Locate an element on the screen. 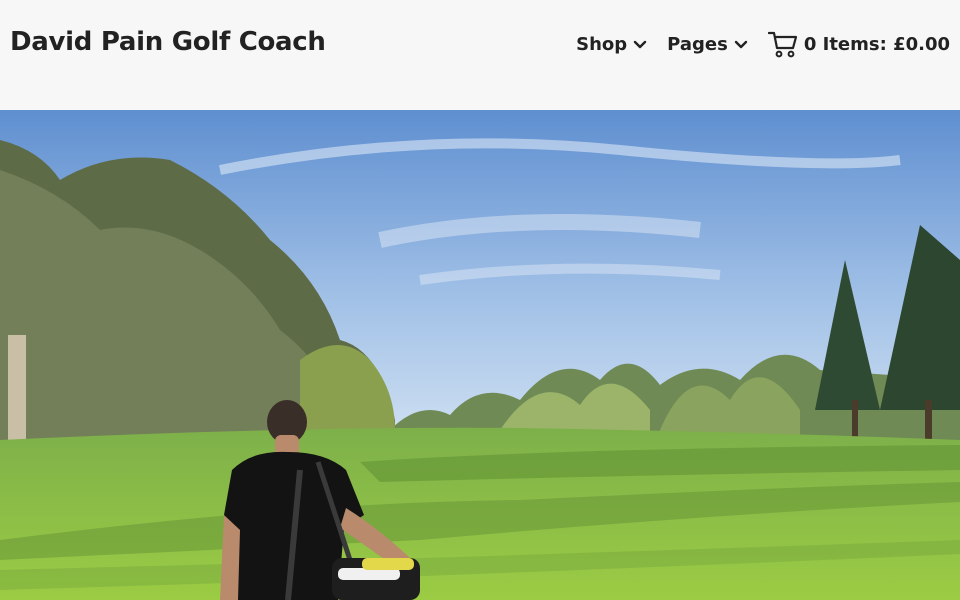 The width and height of the screenshot is (960, 600). shopping-cart-icon is located at coordinates (782, 44).